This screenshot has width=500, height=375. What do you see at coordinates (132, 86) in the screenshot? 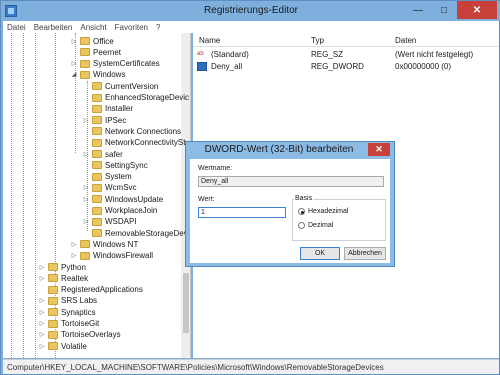
I see `tree-item-label: CurrentVersion` at bounding box center [132, 86].